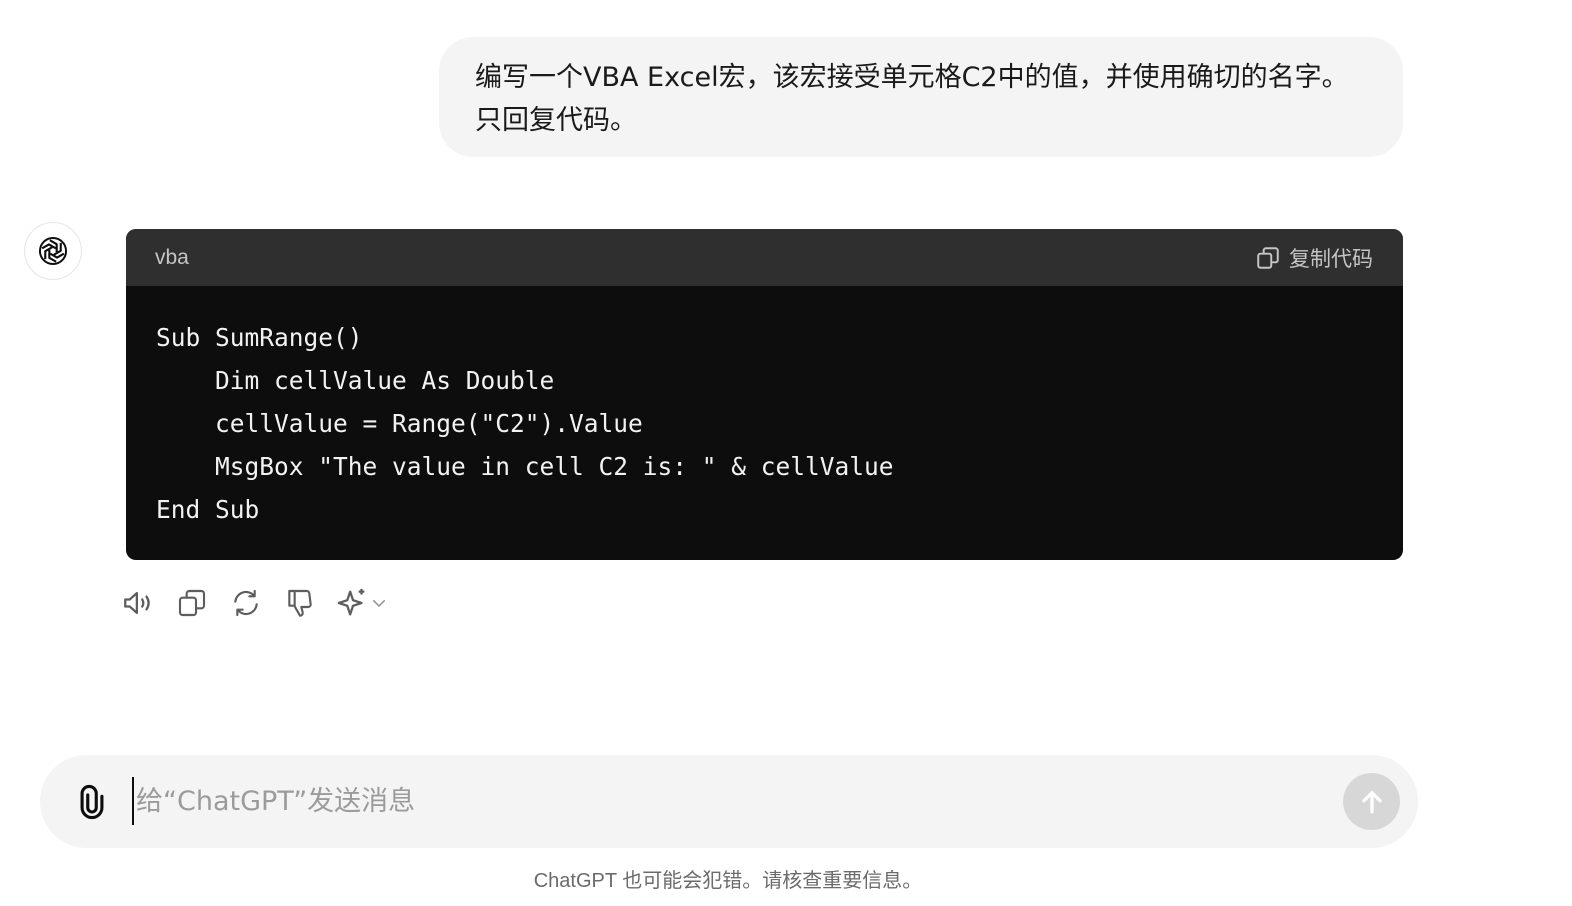 The width and height of the screenshot is (1572, 906). I want to click on attach-file-button, so click(92, 802).